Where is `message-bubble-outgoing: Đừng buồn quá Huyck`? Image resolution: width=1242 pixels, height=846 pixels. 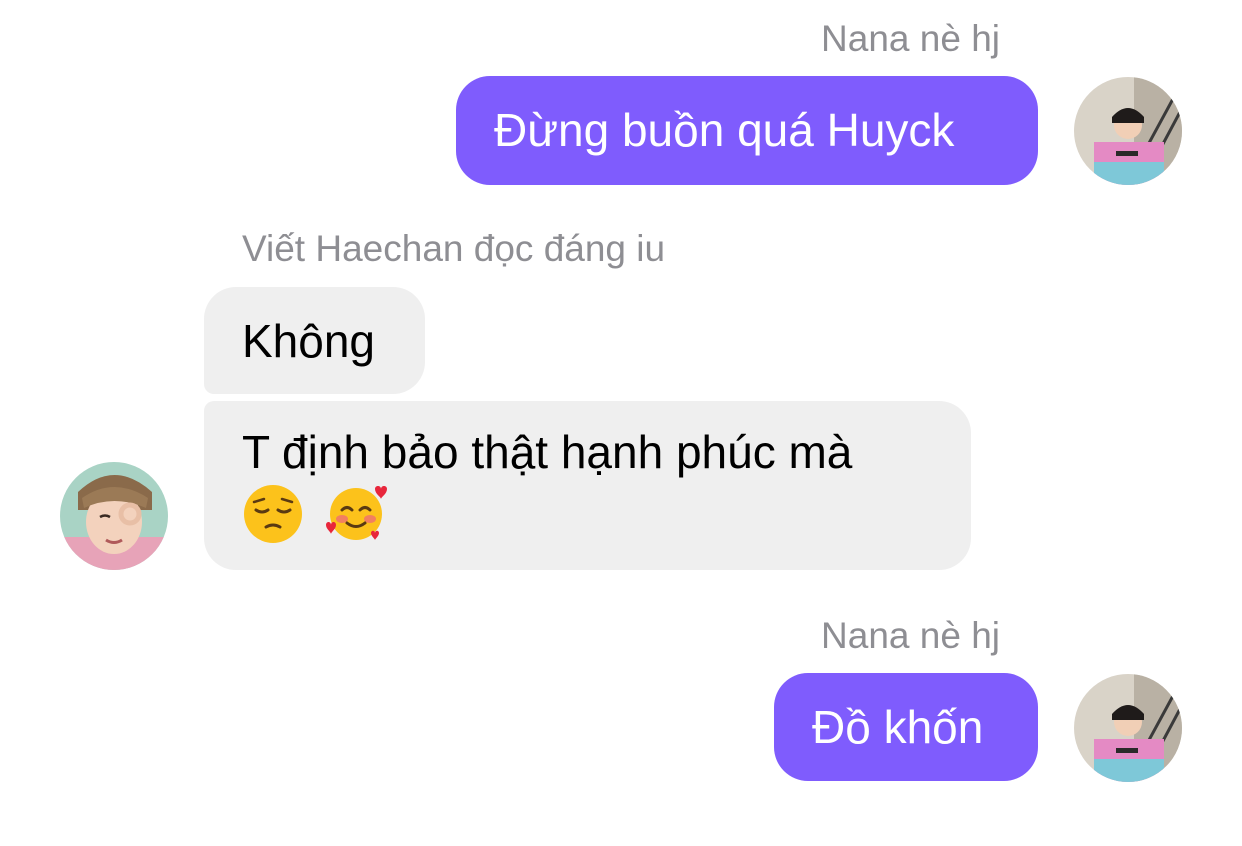 message-bubble-outgoing: Đừng buồn quá Huyck is located at coordinates (747, 130).